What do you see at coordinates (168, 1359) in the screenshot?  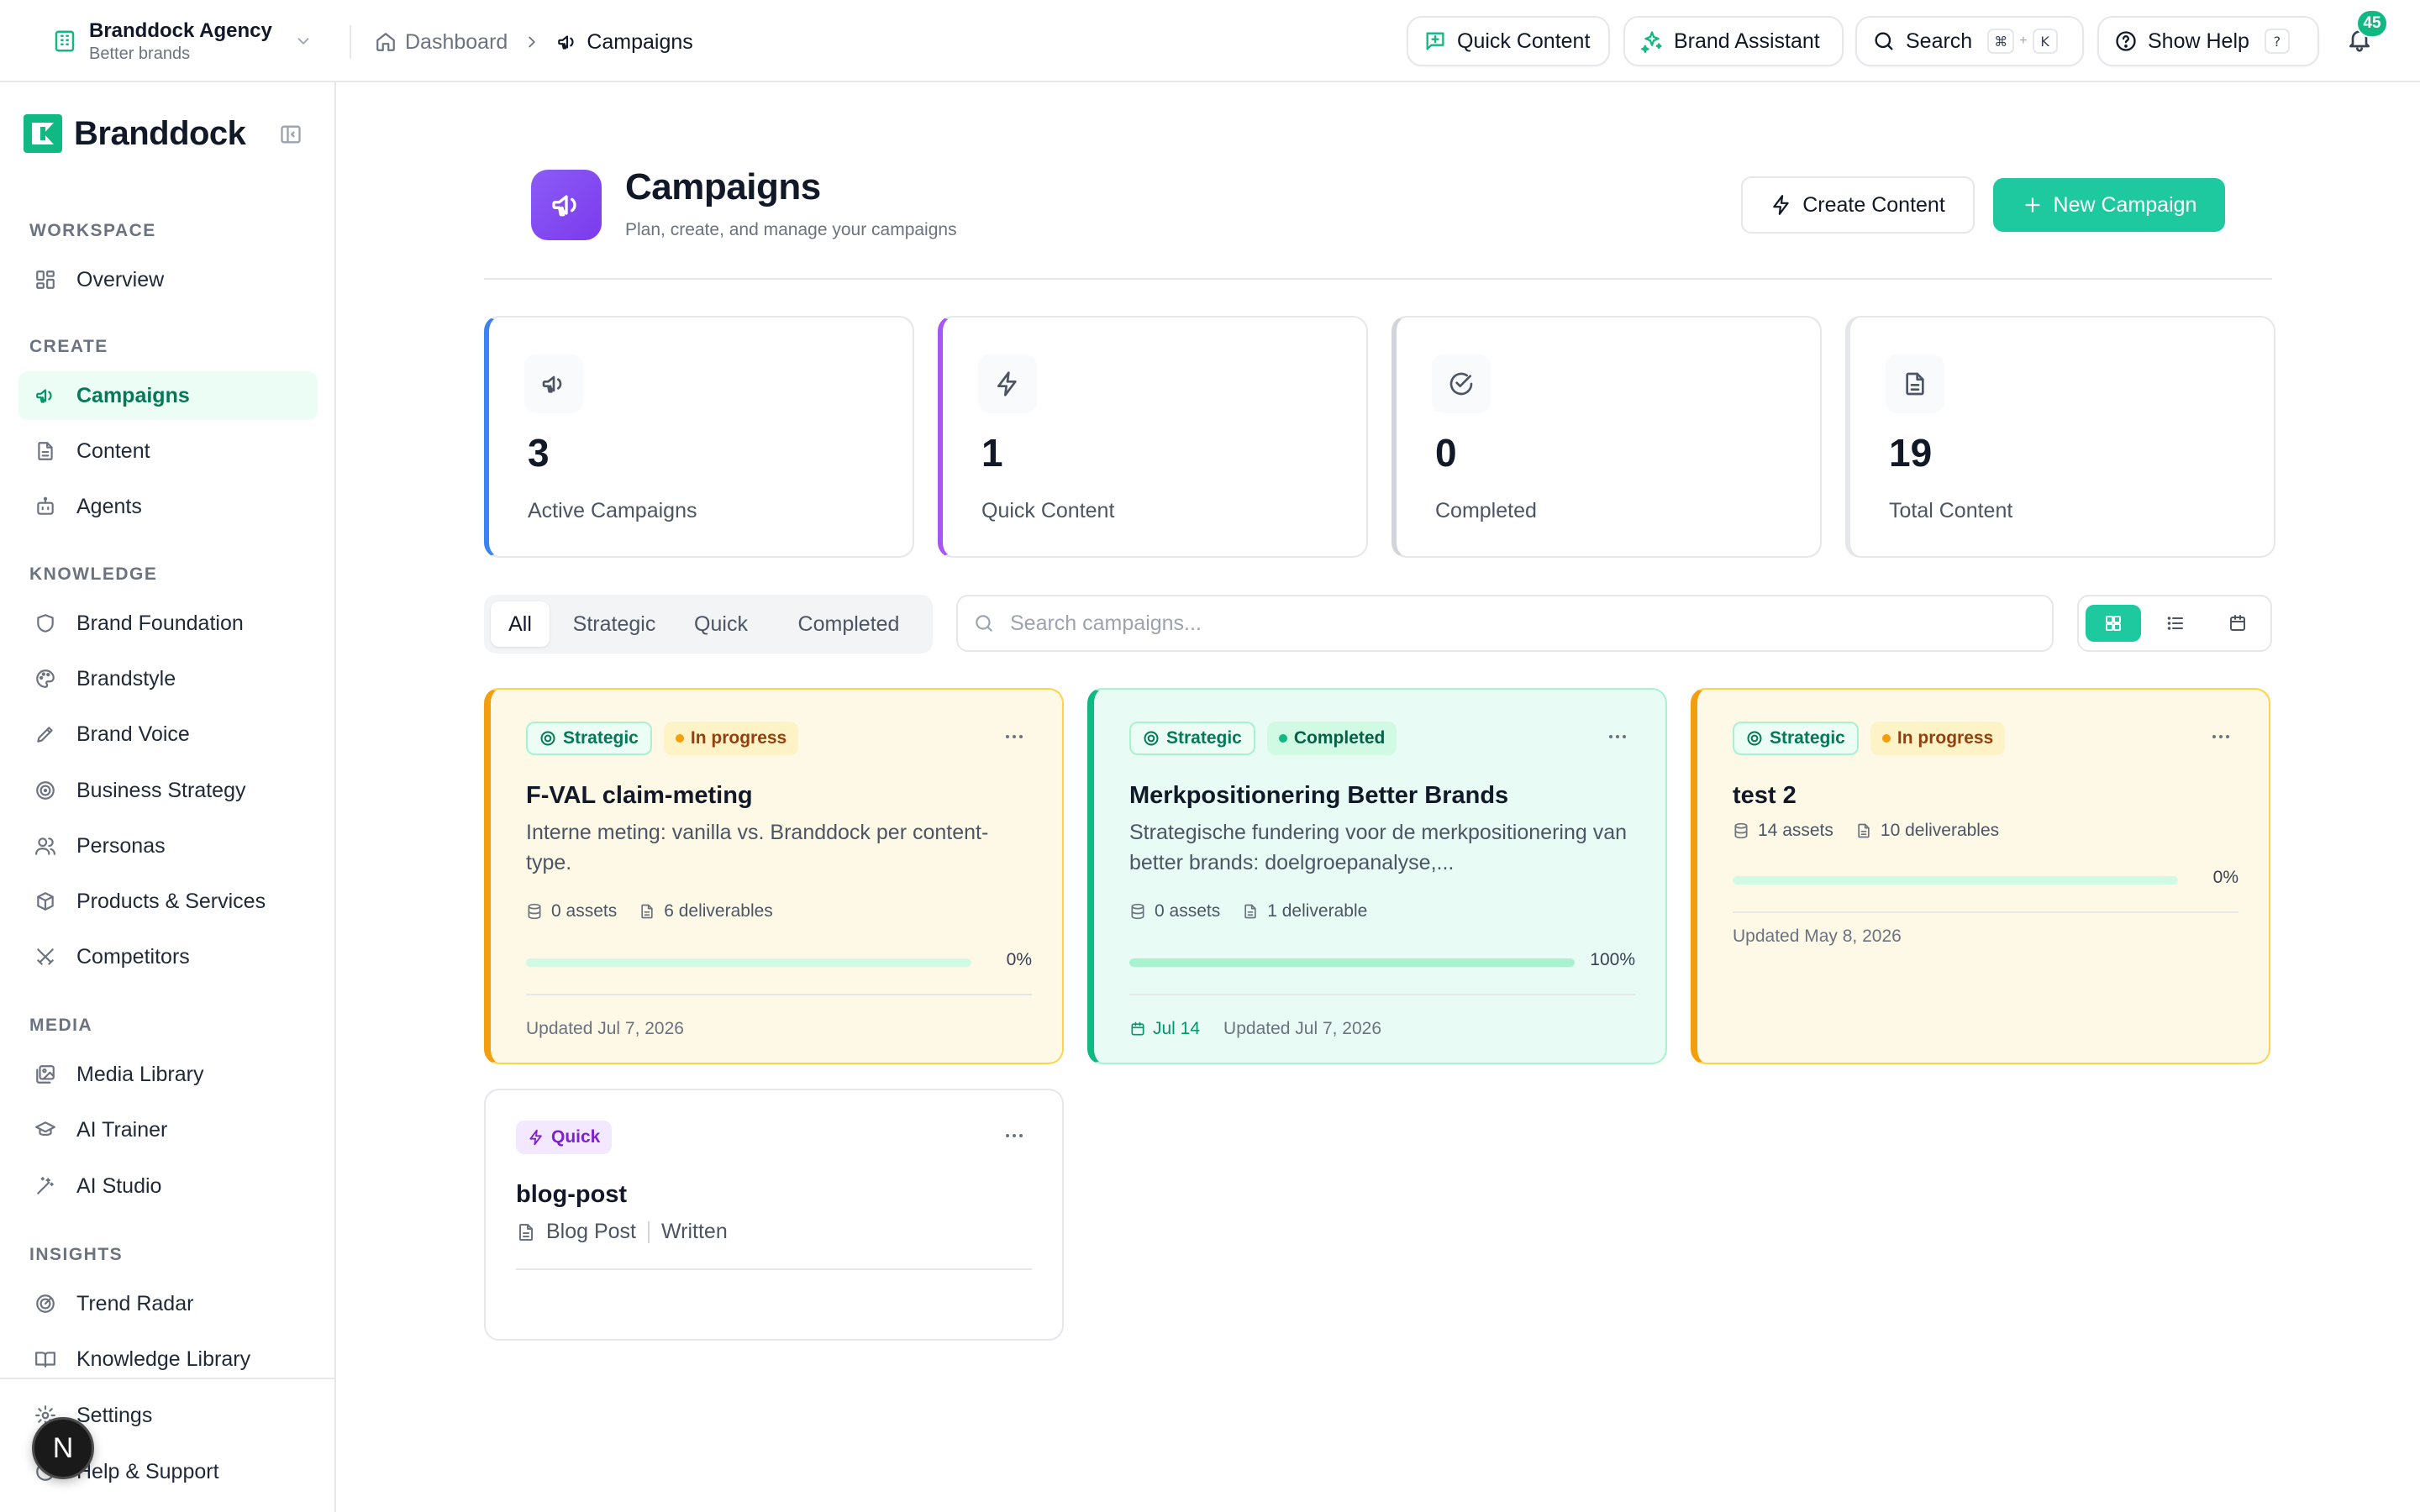 I see `sidebar-item-knowledge-library: Knowledge Library` at bounding box center [168, 1359].